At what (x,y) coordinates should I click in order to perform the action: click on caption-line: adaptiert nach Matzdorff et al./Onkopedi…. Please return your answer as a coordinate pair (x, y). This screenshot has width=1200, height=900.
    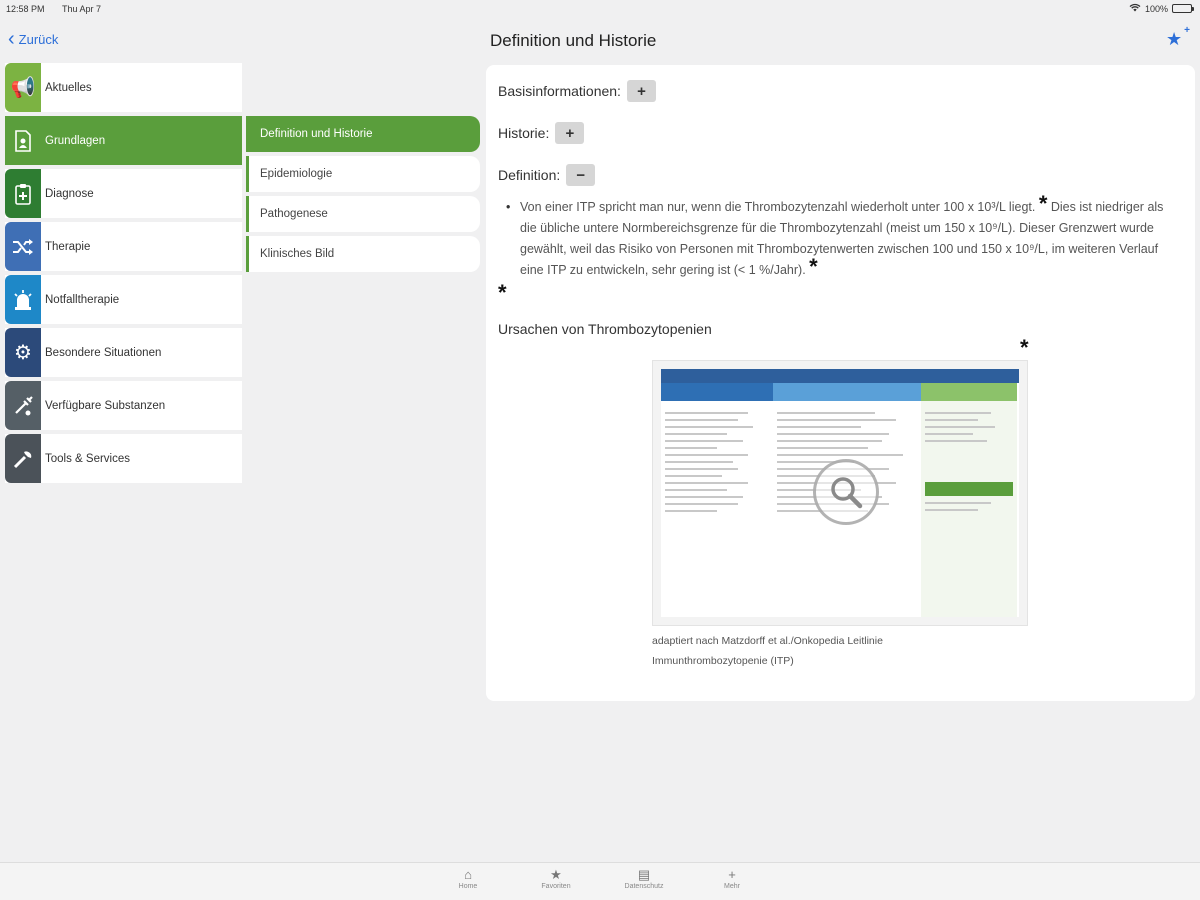
    Looking at the image, I should click on (767, 641).